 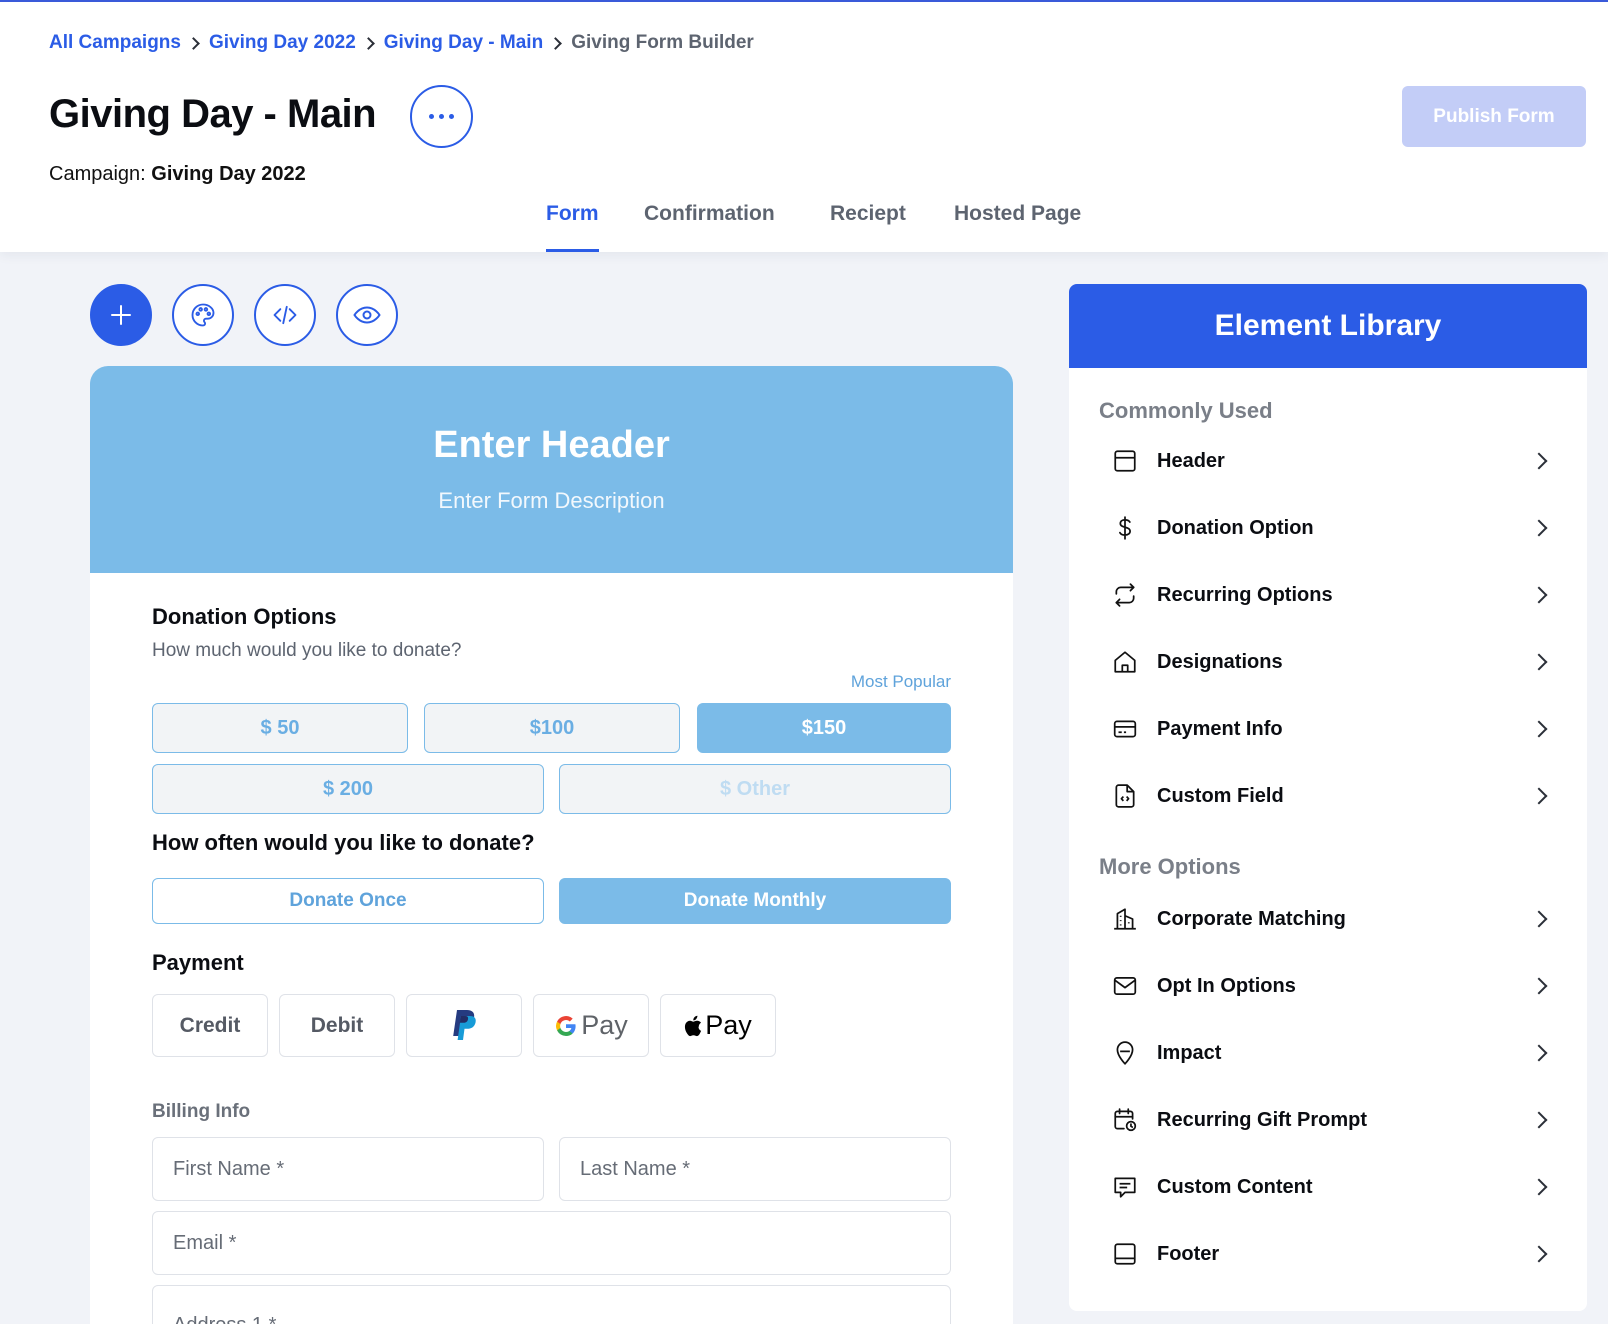 What do you see at coordinates (115, 43) in the screenshot?
I see `breadcrumb-all-campaigns: All Campaigns` at bounding box center [115, 43].